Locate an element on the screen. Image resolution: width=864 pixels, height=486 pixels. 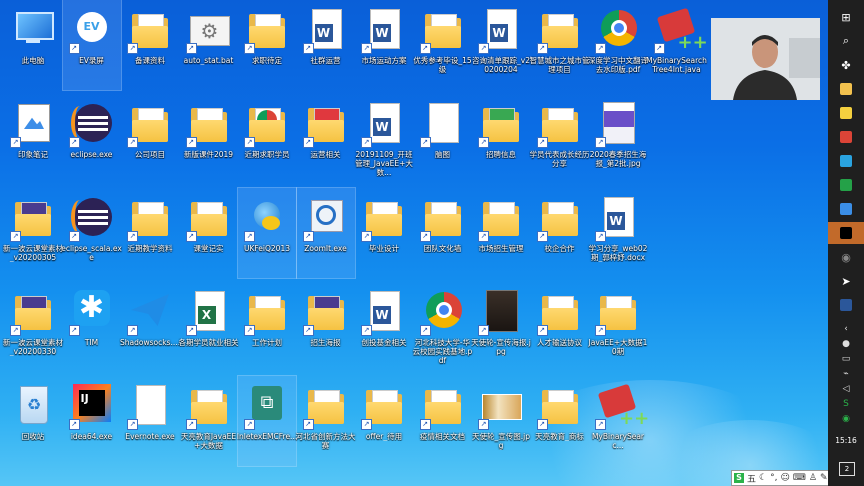
tray-battery-icon: ▭ is located at coordinates (846, 359).